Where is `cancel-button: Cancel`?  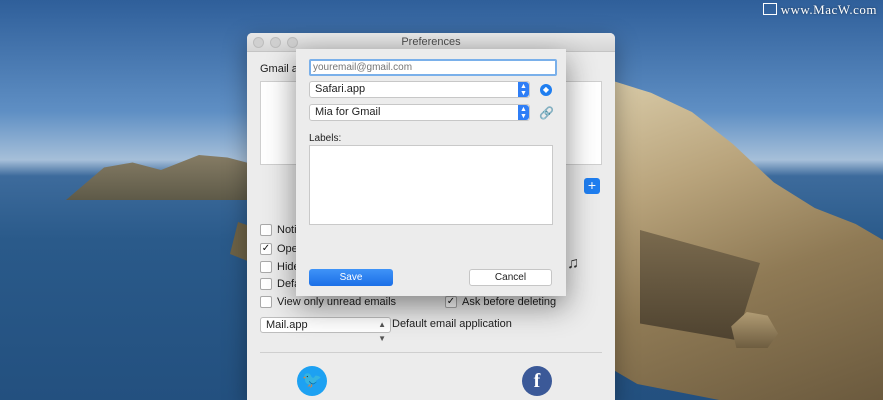
cancel-button: Cancel is located at coordinates (510, 277).